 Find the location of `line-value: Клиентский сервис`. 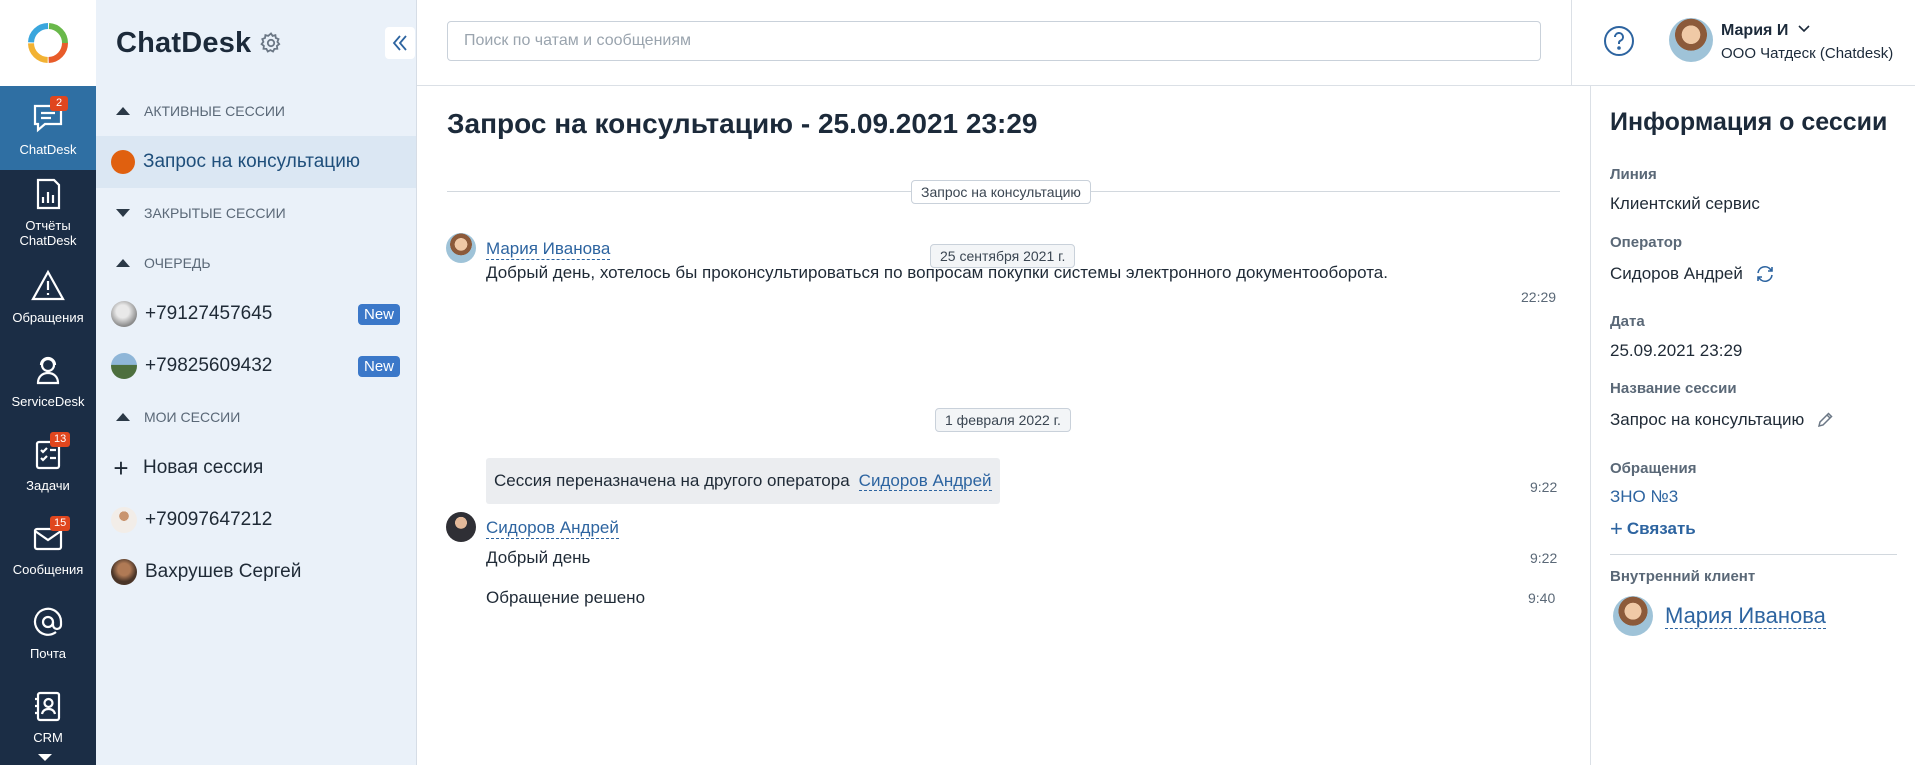

line-value: Клиентский сервис is located at coordinates (1685, 203).